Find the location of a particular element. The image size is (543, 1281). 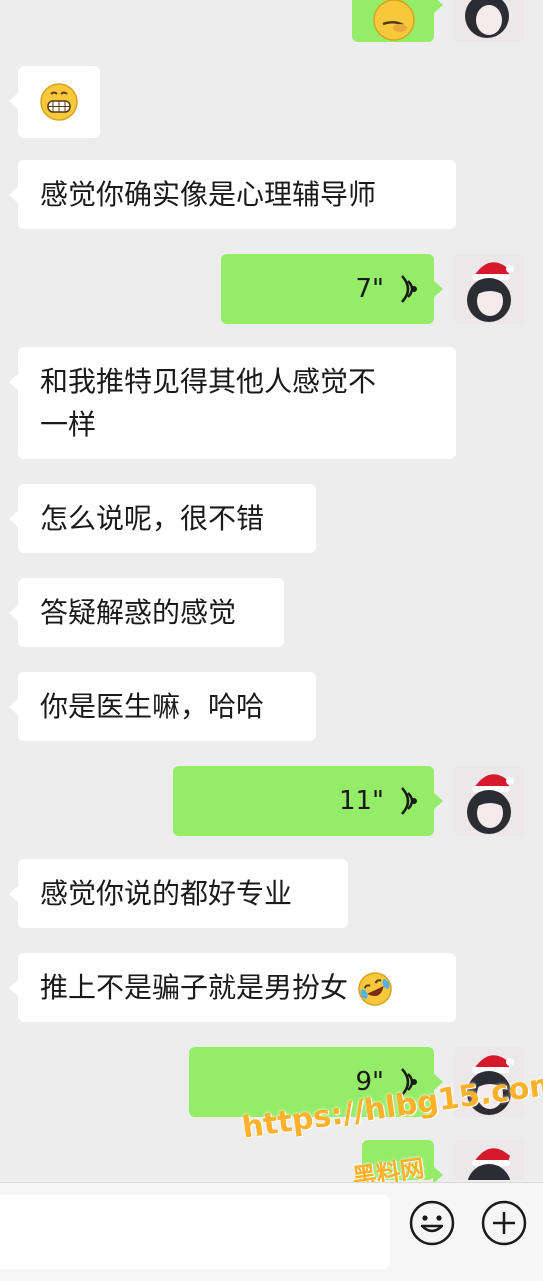

plus-circle-icon is located at coordinates (504, 1223).